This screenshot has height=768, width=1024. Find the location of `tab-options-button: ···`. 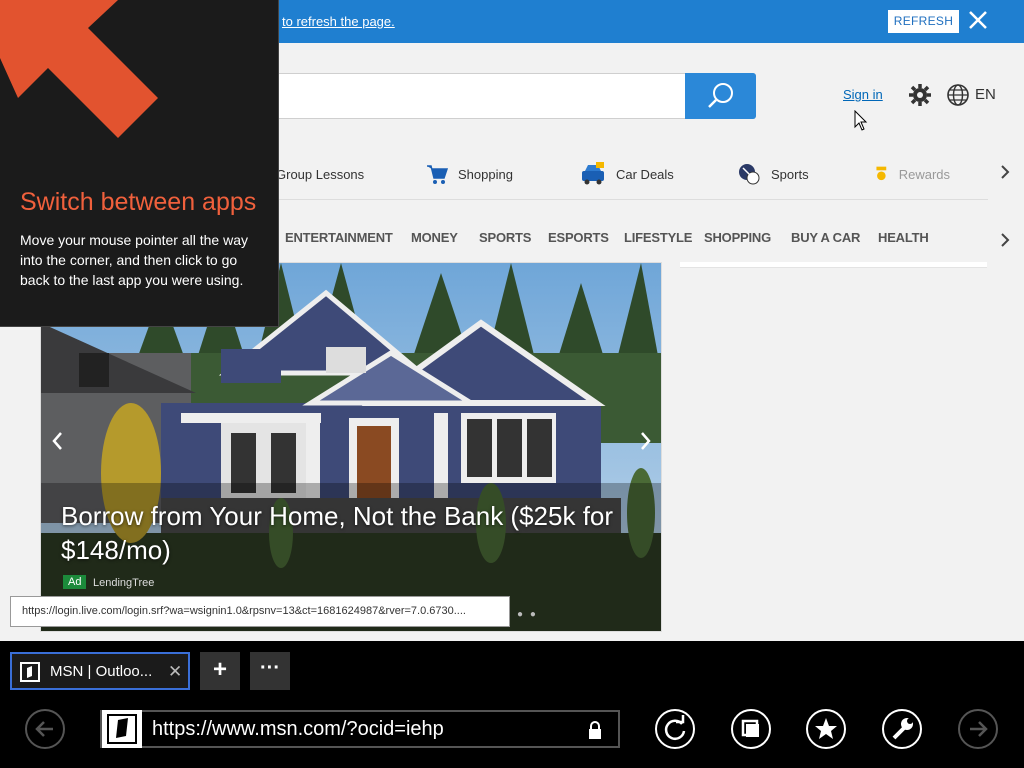

tab-options-button: ··· is located at coordinates (270, 671).